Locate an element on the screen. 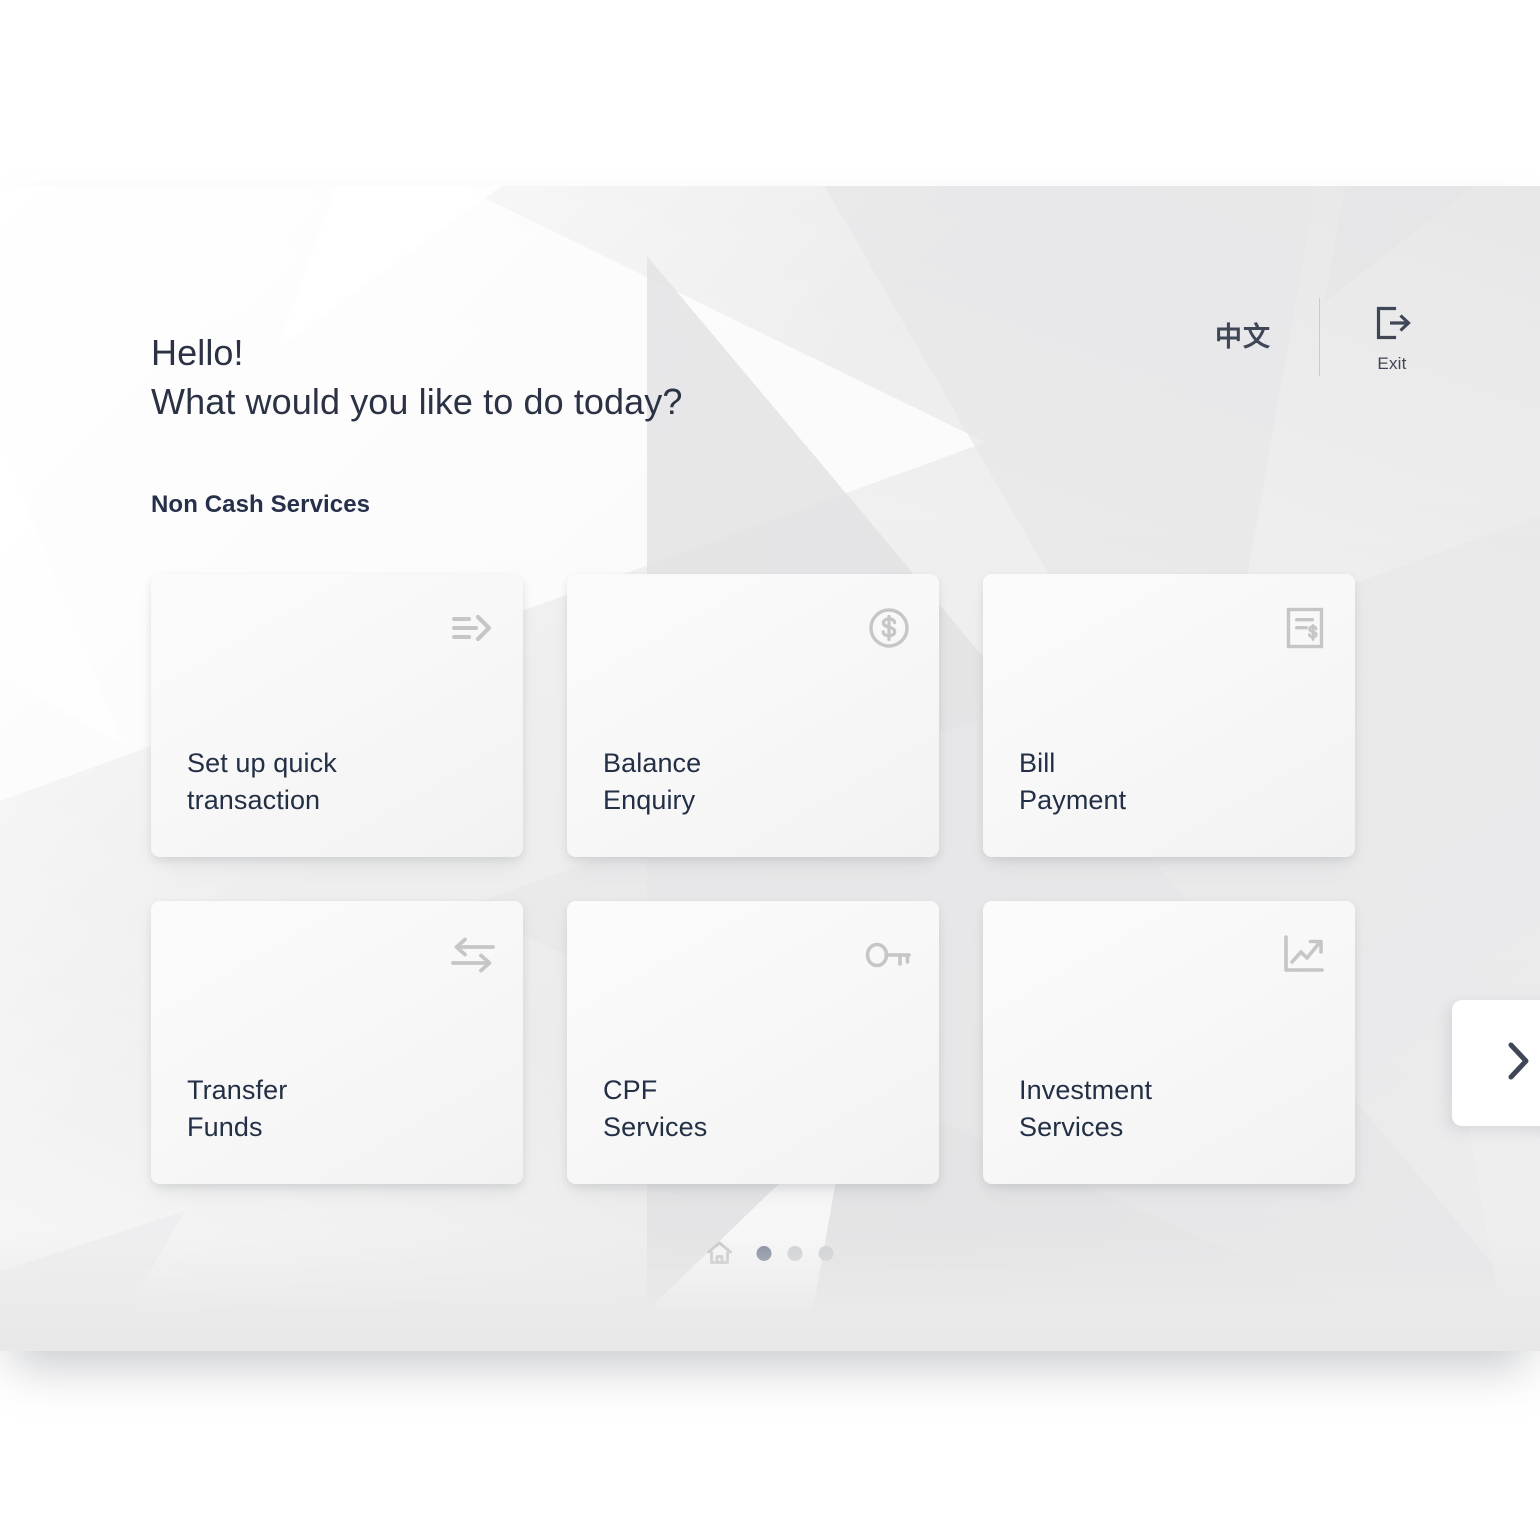  service-card-cpf-services: CPF Services is located at coordinates (753, 1042).